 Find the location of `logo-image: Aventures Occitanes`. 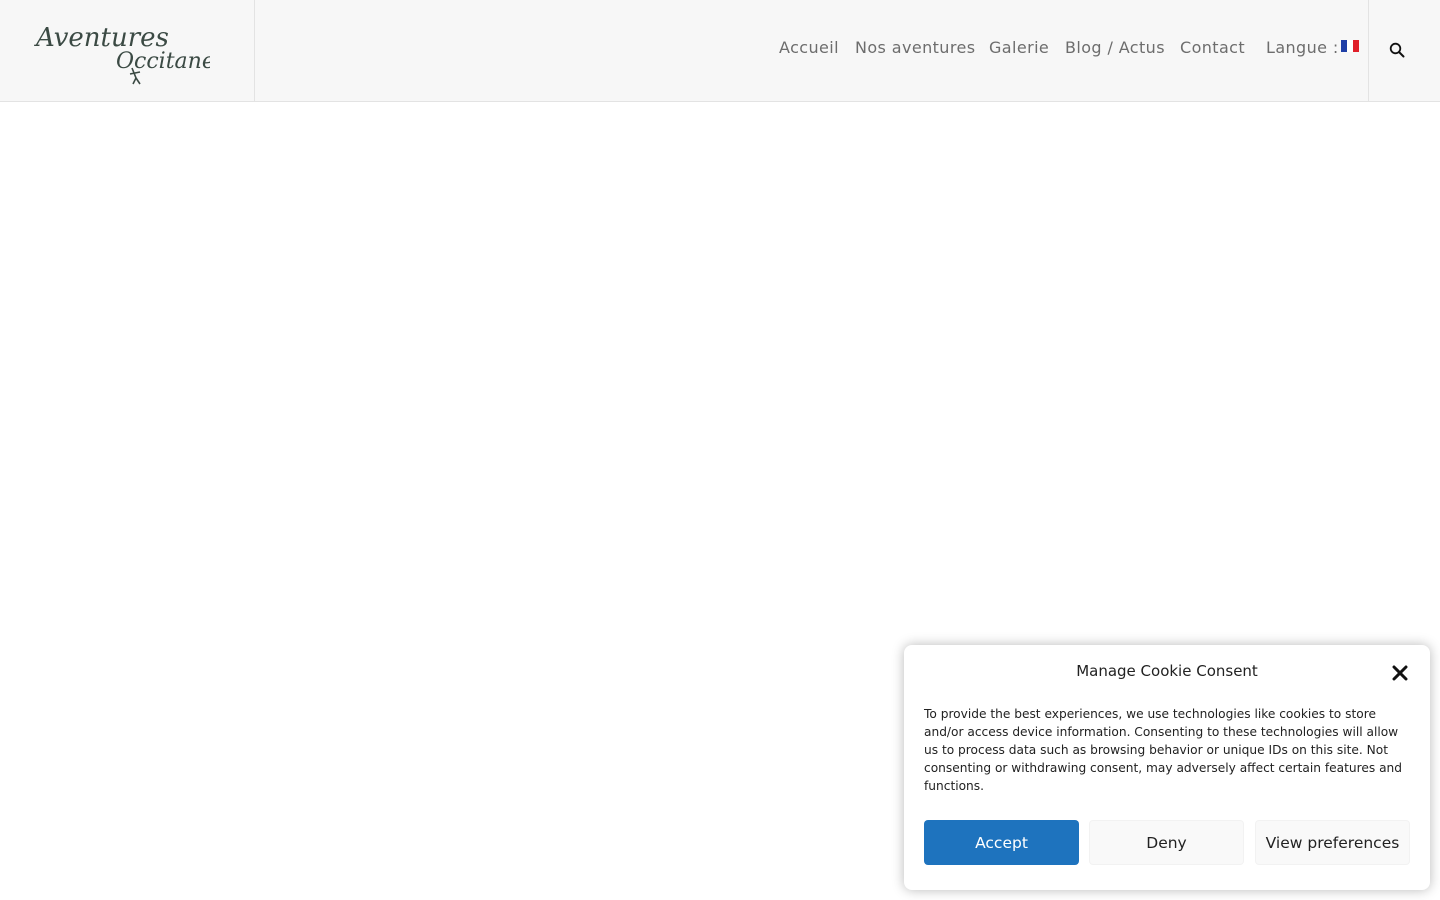

logo-image: Aventures Occitanes is located at coordinates (122, 54).